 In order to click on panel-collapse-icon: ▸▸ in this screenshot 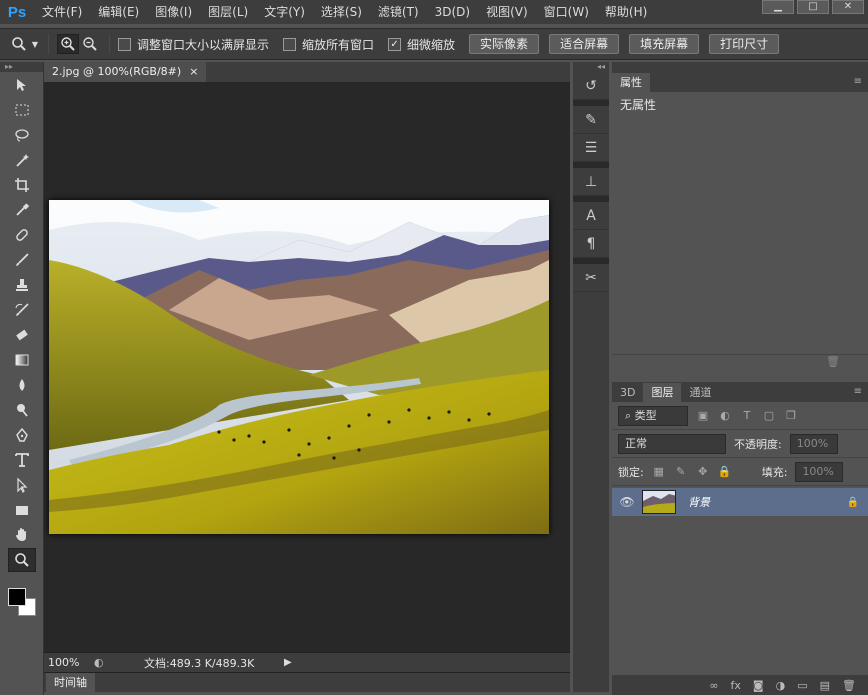, I will do `click(21, 67)`.